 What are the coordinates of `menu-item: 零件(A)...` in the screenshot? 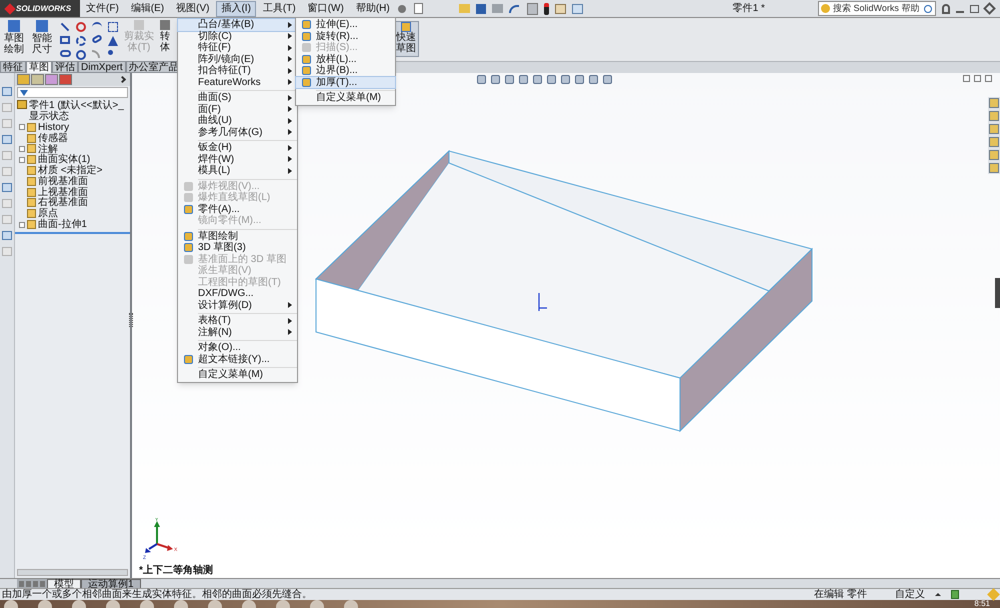 It's located at (237, 209).